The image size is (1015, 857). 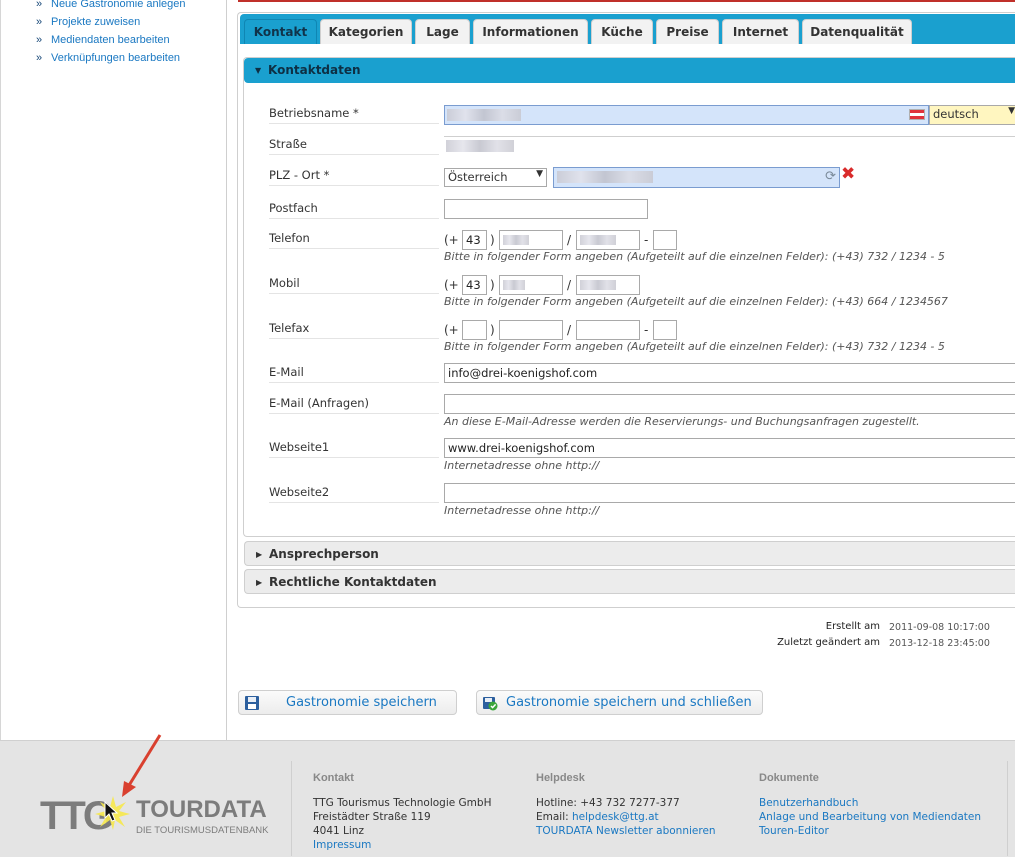 What do you see at coordinates (626, 831) in the screenshot?
I see `newsletter-link: TOURDATA Newsletter abonnieren` at bounding box center [626, 831].